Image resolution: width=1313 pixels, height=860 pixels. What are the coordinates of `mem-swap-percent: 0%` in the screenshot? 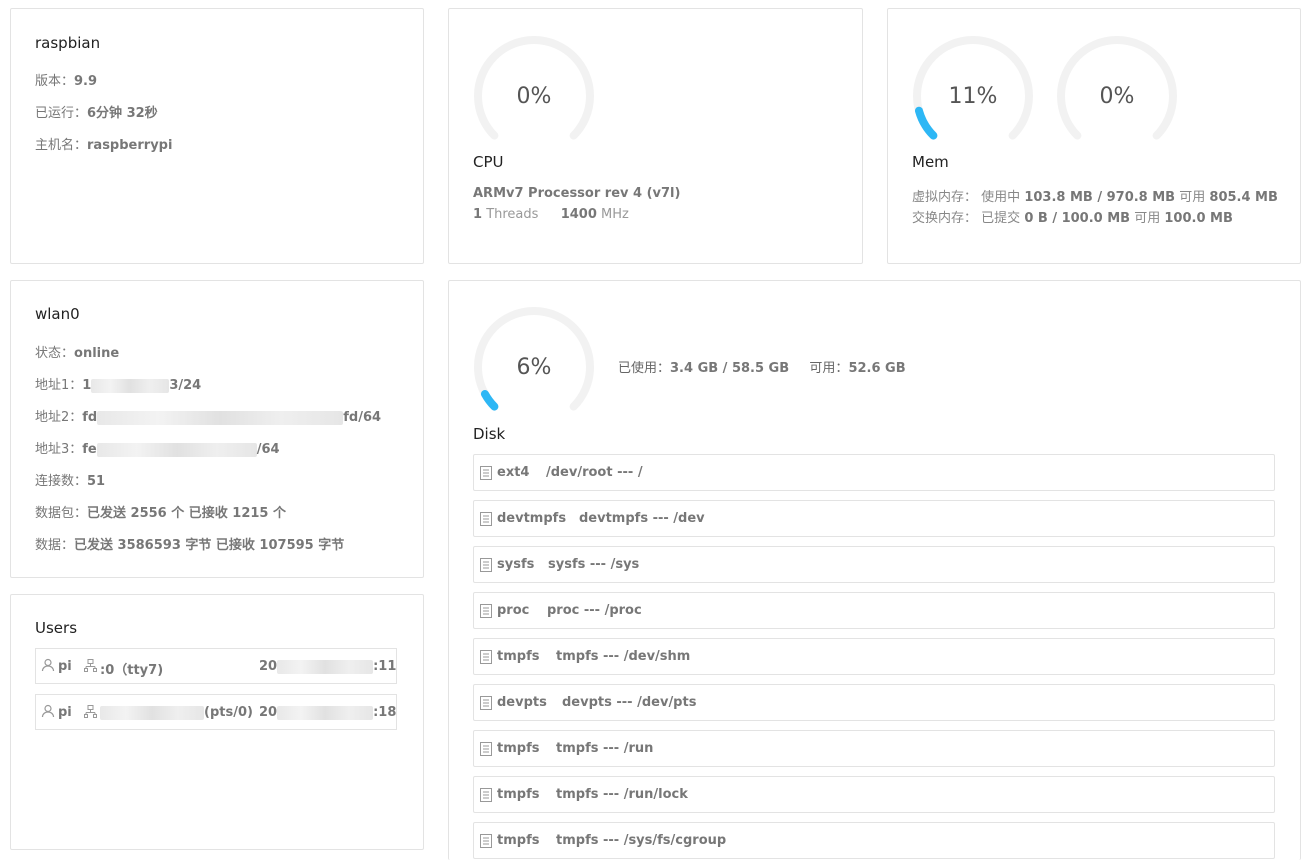 It's located at (1117, 96).